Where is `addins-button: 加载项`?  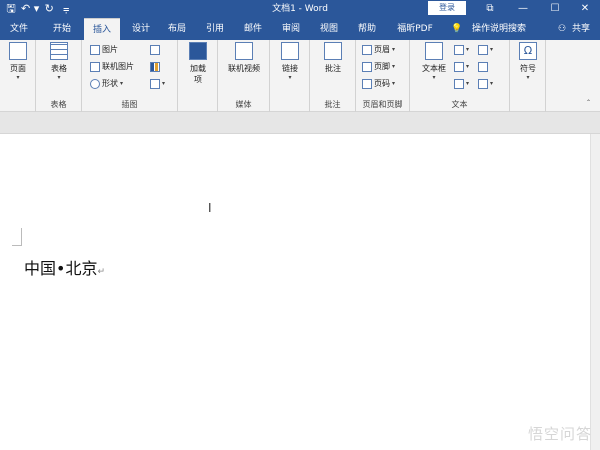 addins-button: 加载项 is located at coordinates (198, 63).